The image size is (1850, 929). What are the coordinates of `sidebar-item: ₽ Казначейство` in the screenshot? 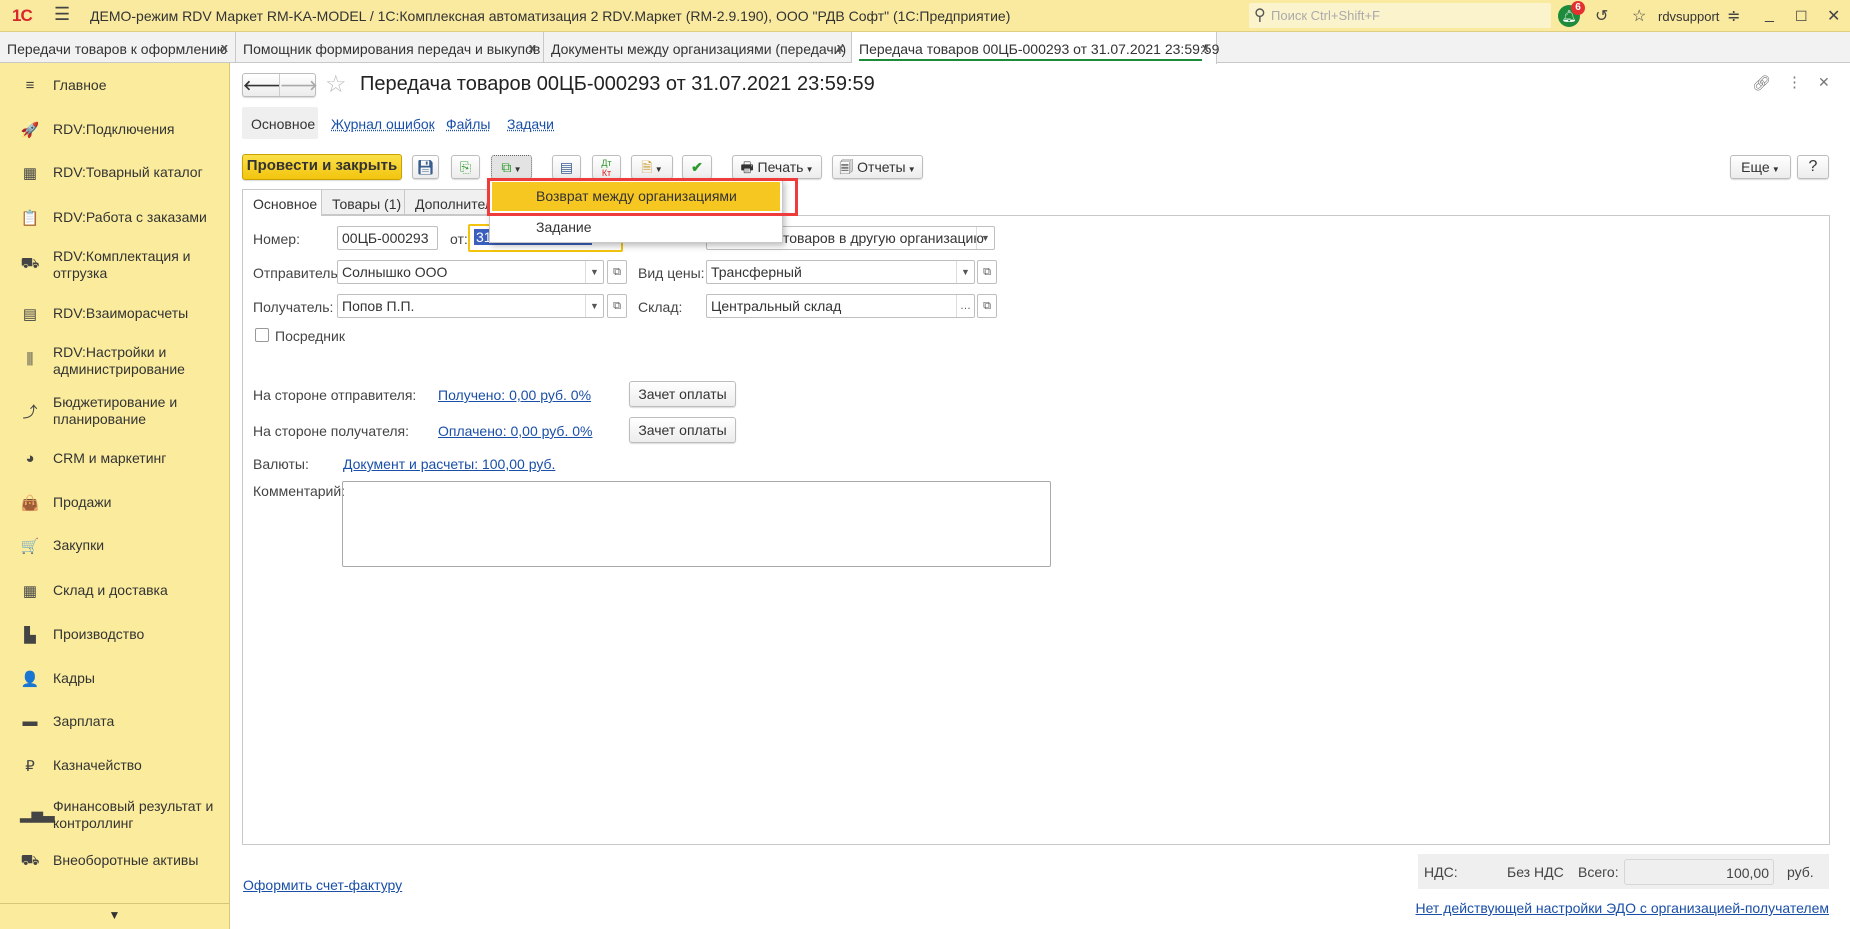 It's located at (114, 766).